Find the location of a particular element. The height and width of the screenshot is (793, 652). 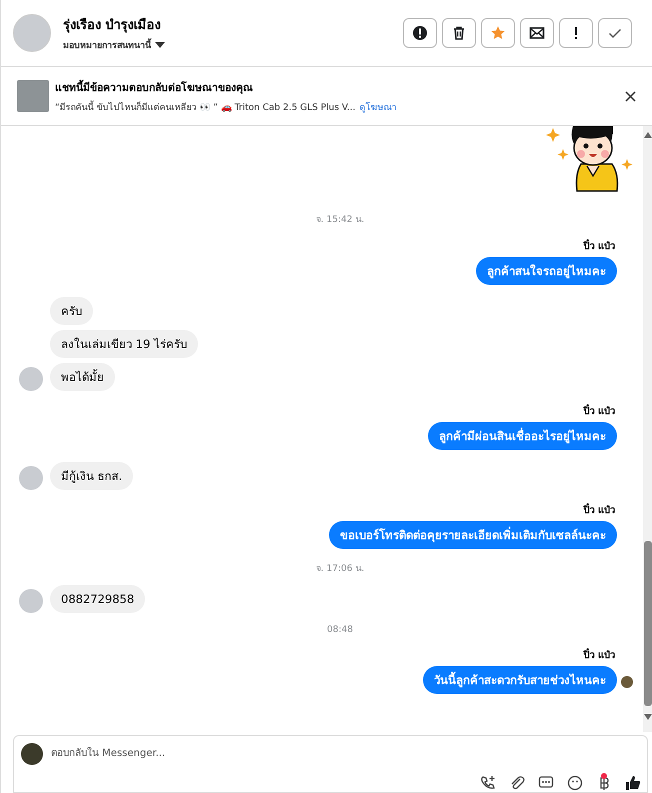

received-message: 0882729858 is located at coordinates (98, 599).